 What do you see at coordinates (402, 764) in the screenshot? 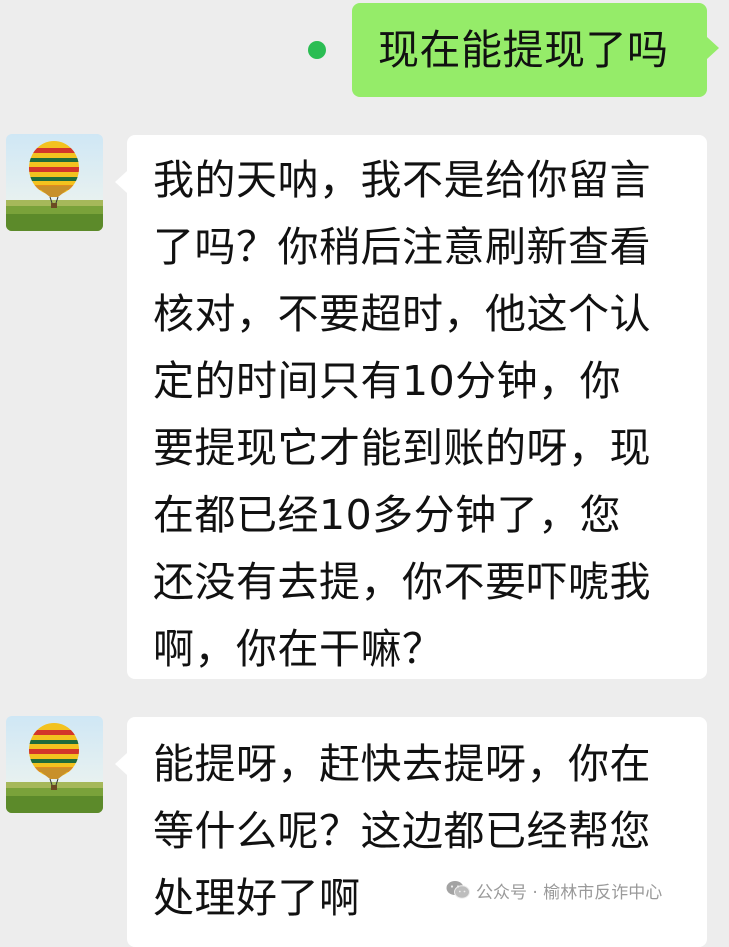
I see `message-line: 能提呀，赶快去提呀，你在` at bounding box center [402, 764].